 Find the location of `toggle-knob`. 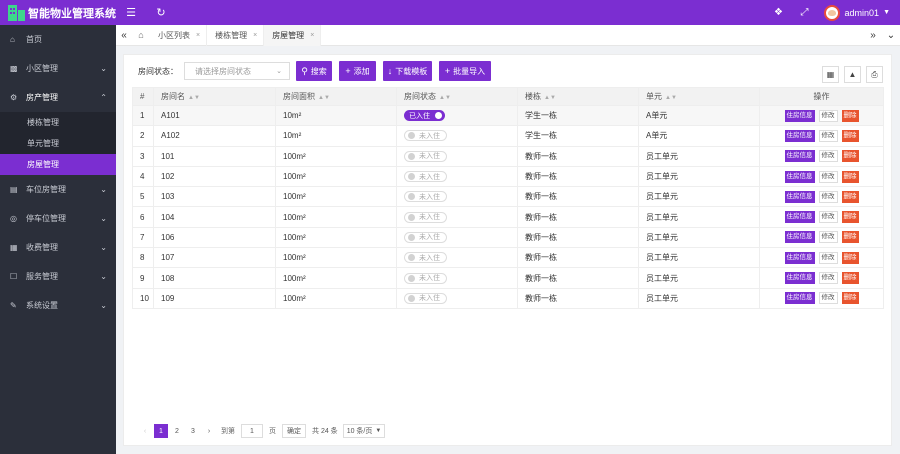

toggle-knob is located at coordinates (411, 197).